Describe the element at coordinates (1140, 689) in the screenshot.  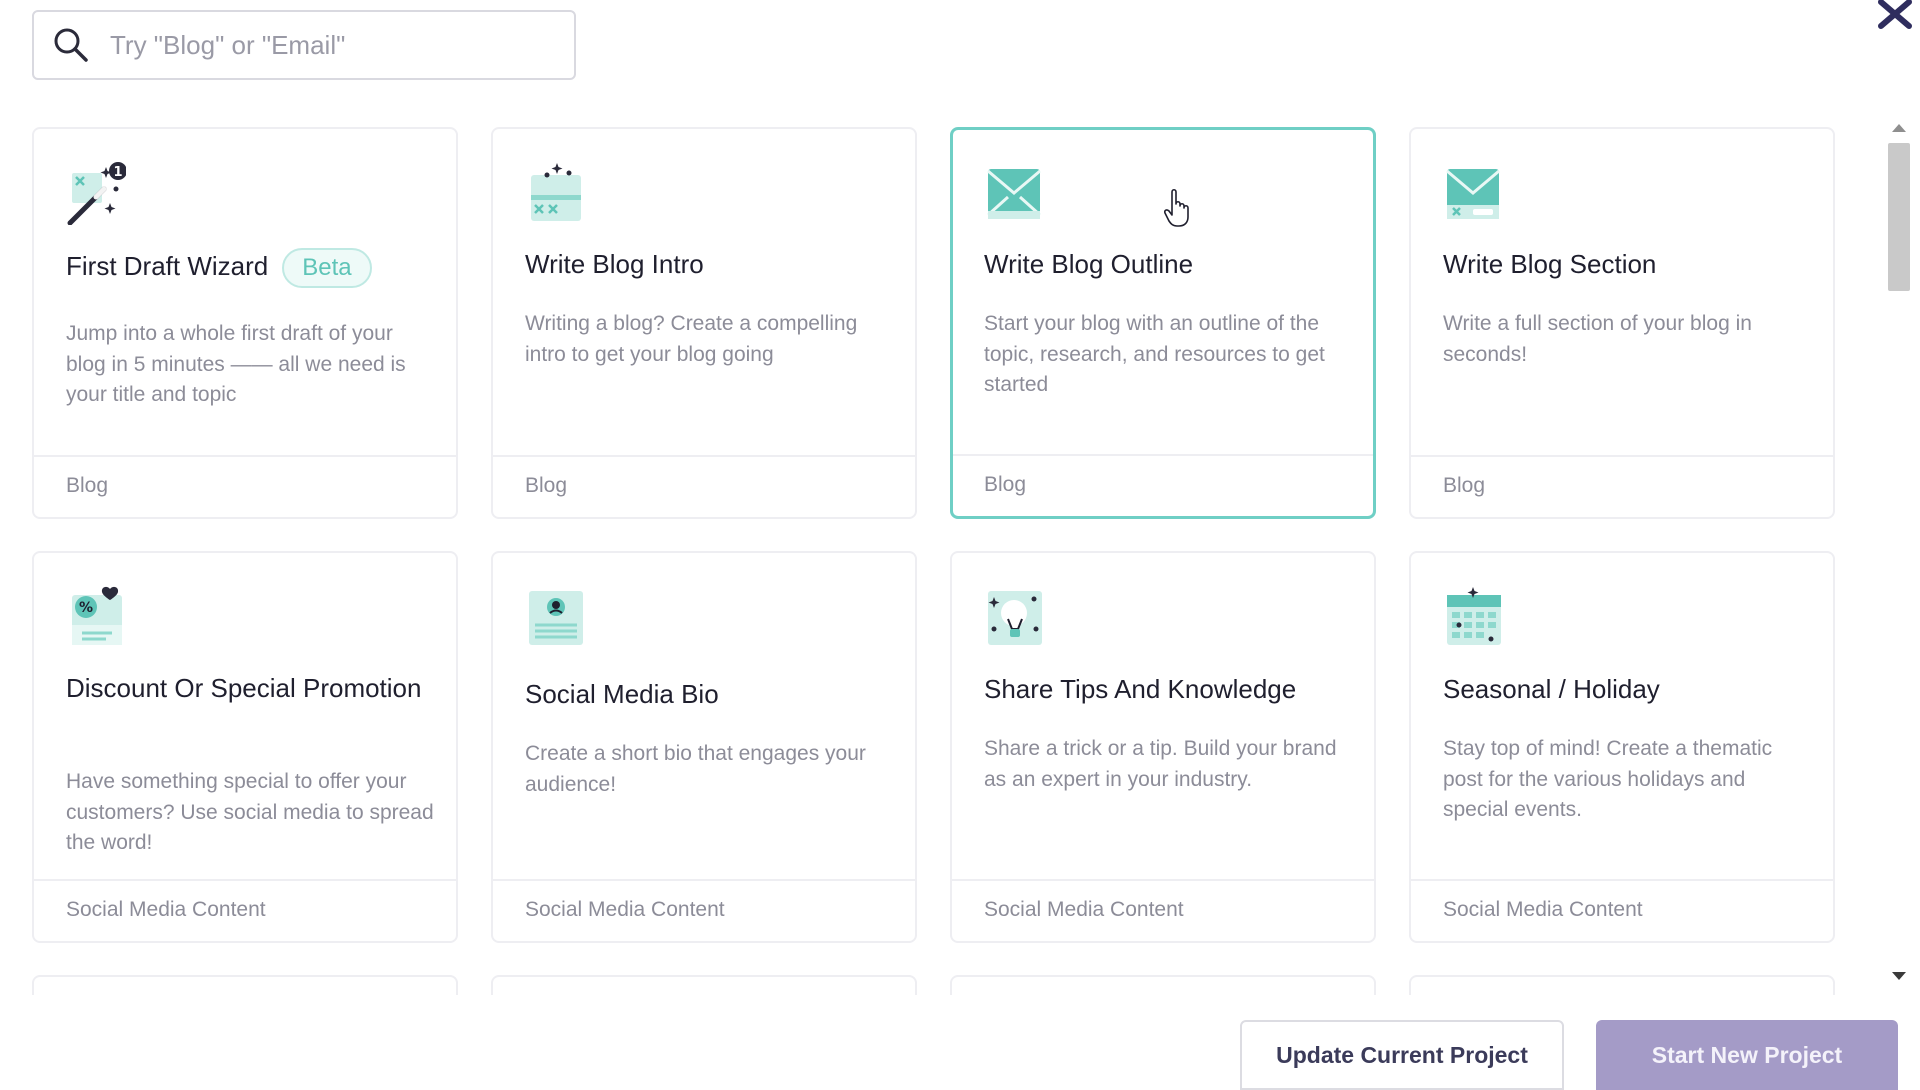
I see `card-title: Share Tips And Knowledge` at that location.